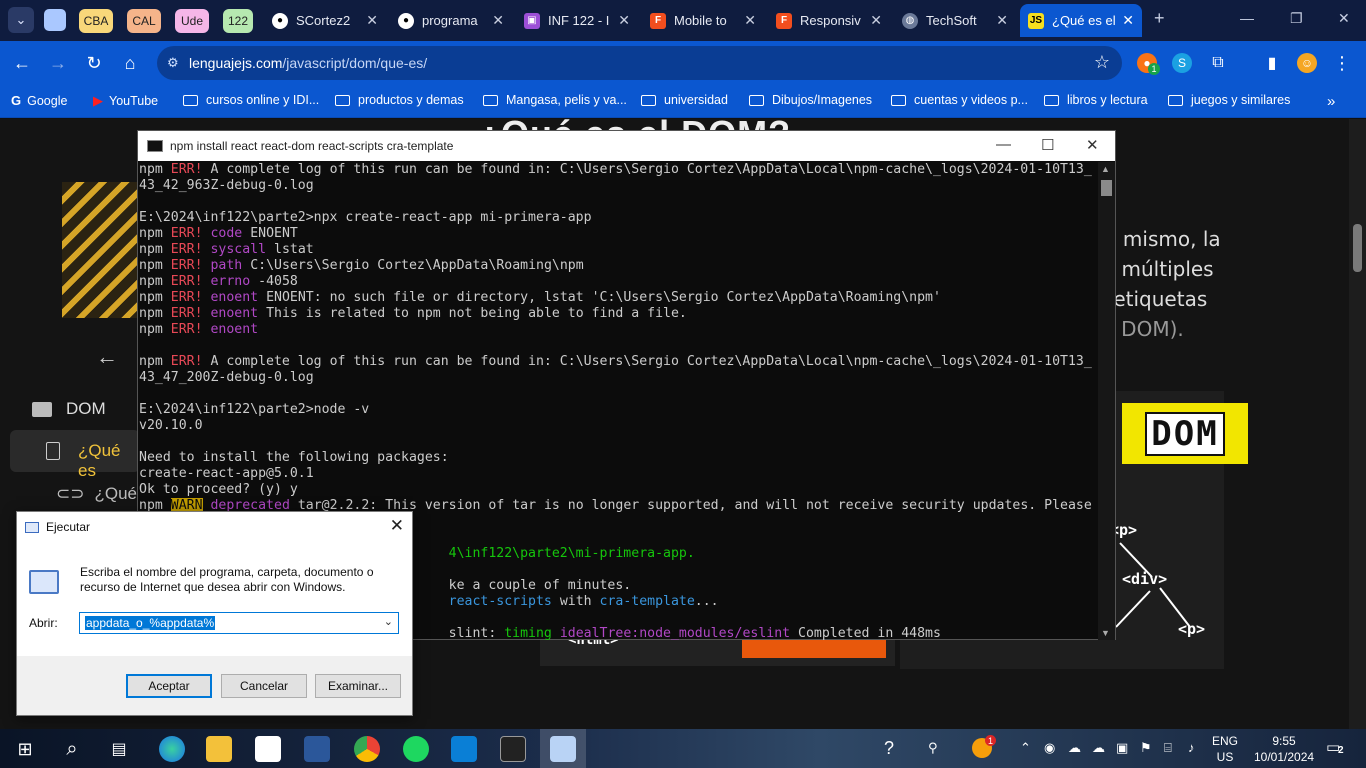 The width and height of the screenshot is (1366, 768). Describe the element at coordinates (1357, 424) in the screenshot. I see `page-scrollbar` at that location.